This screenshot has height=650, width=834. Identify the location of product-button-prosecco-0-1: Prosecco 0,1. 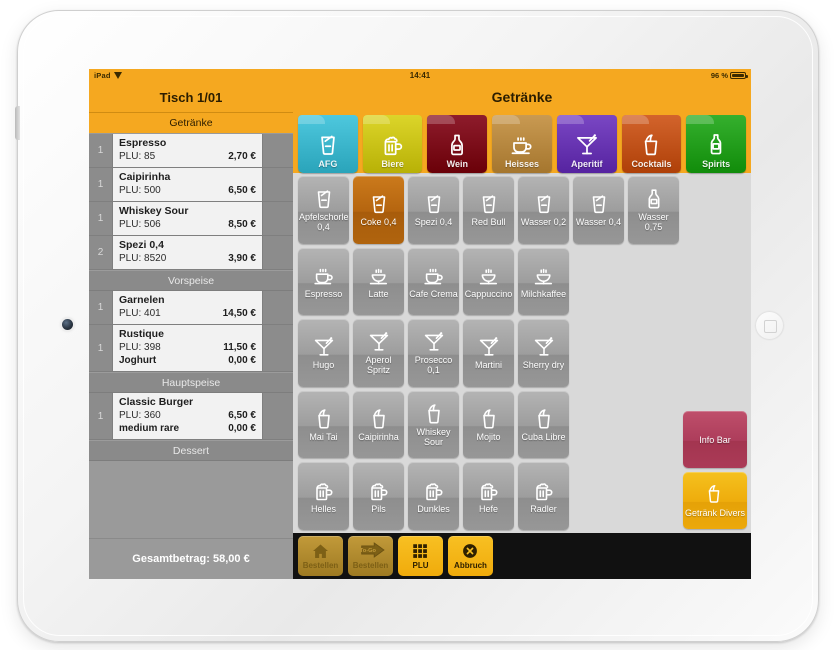
(433, 353).